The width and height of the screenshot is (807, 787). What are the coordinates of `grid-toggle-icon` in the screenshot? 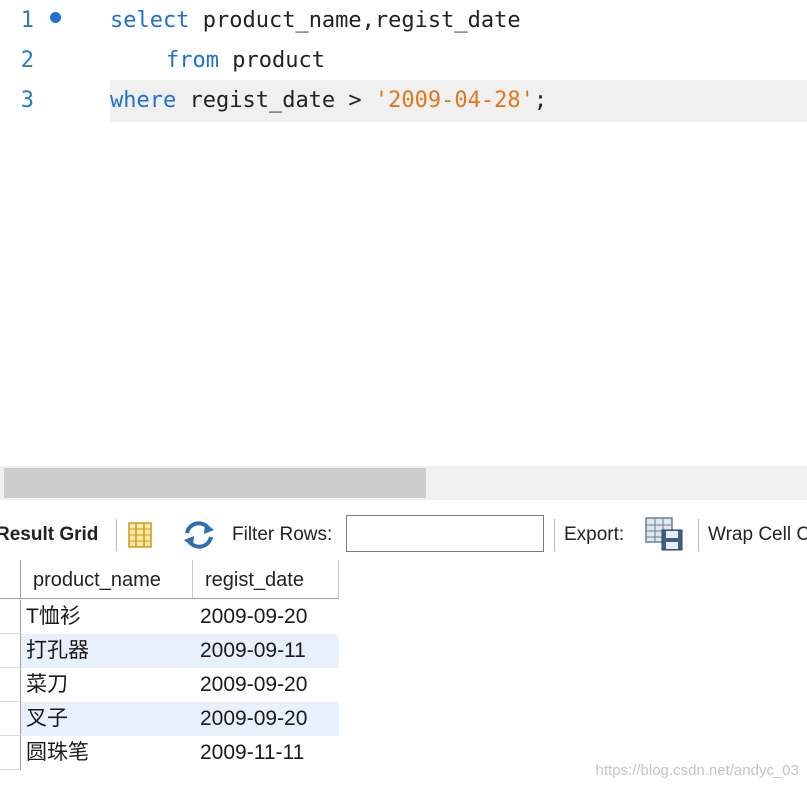 It's located at (140, 535).